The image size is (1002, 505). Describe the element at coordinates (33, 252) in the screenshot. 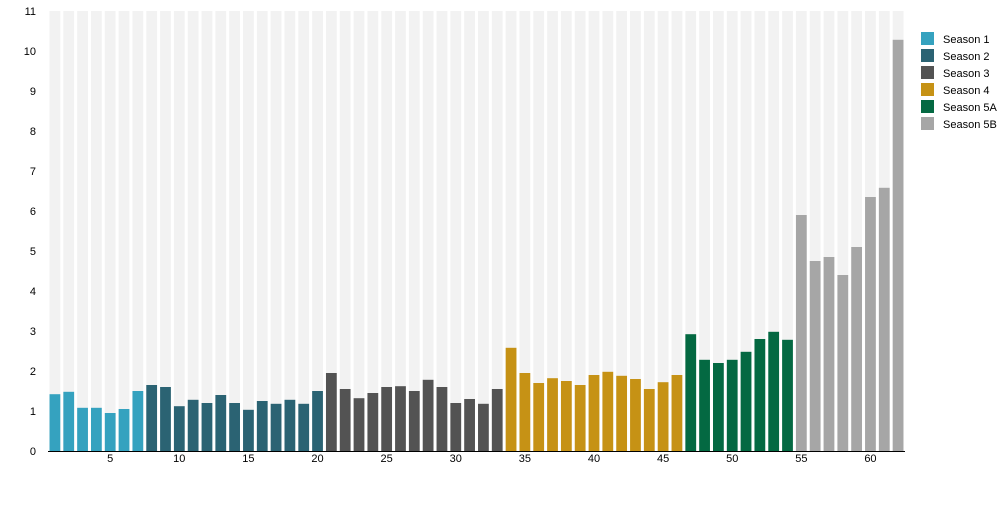

I see `y-tick-label: 5` at that location.